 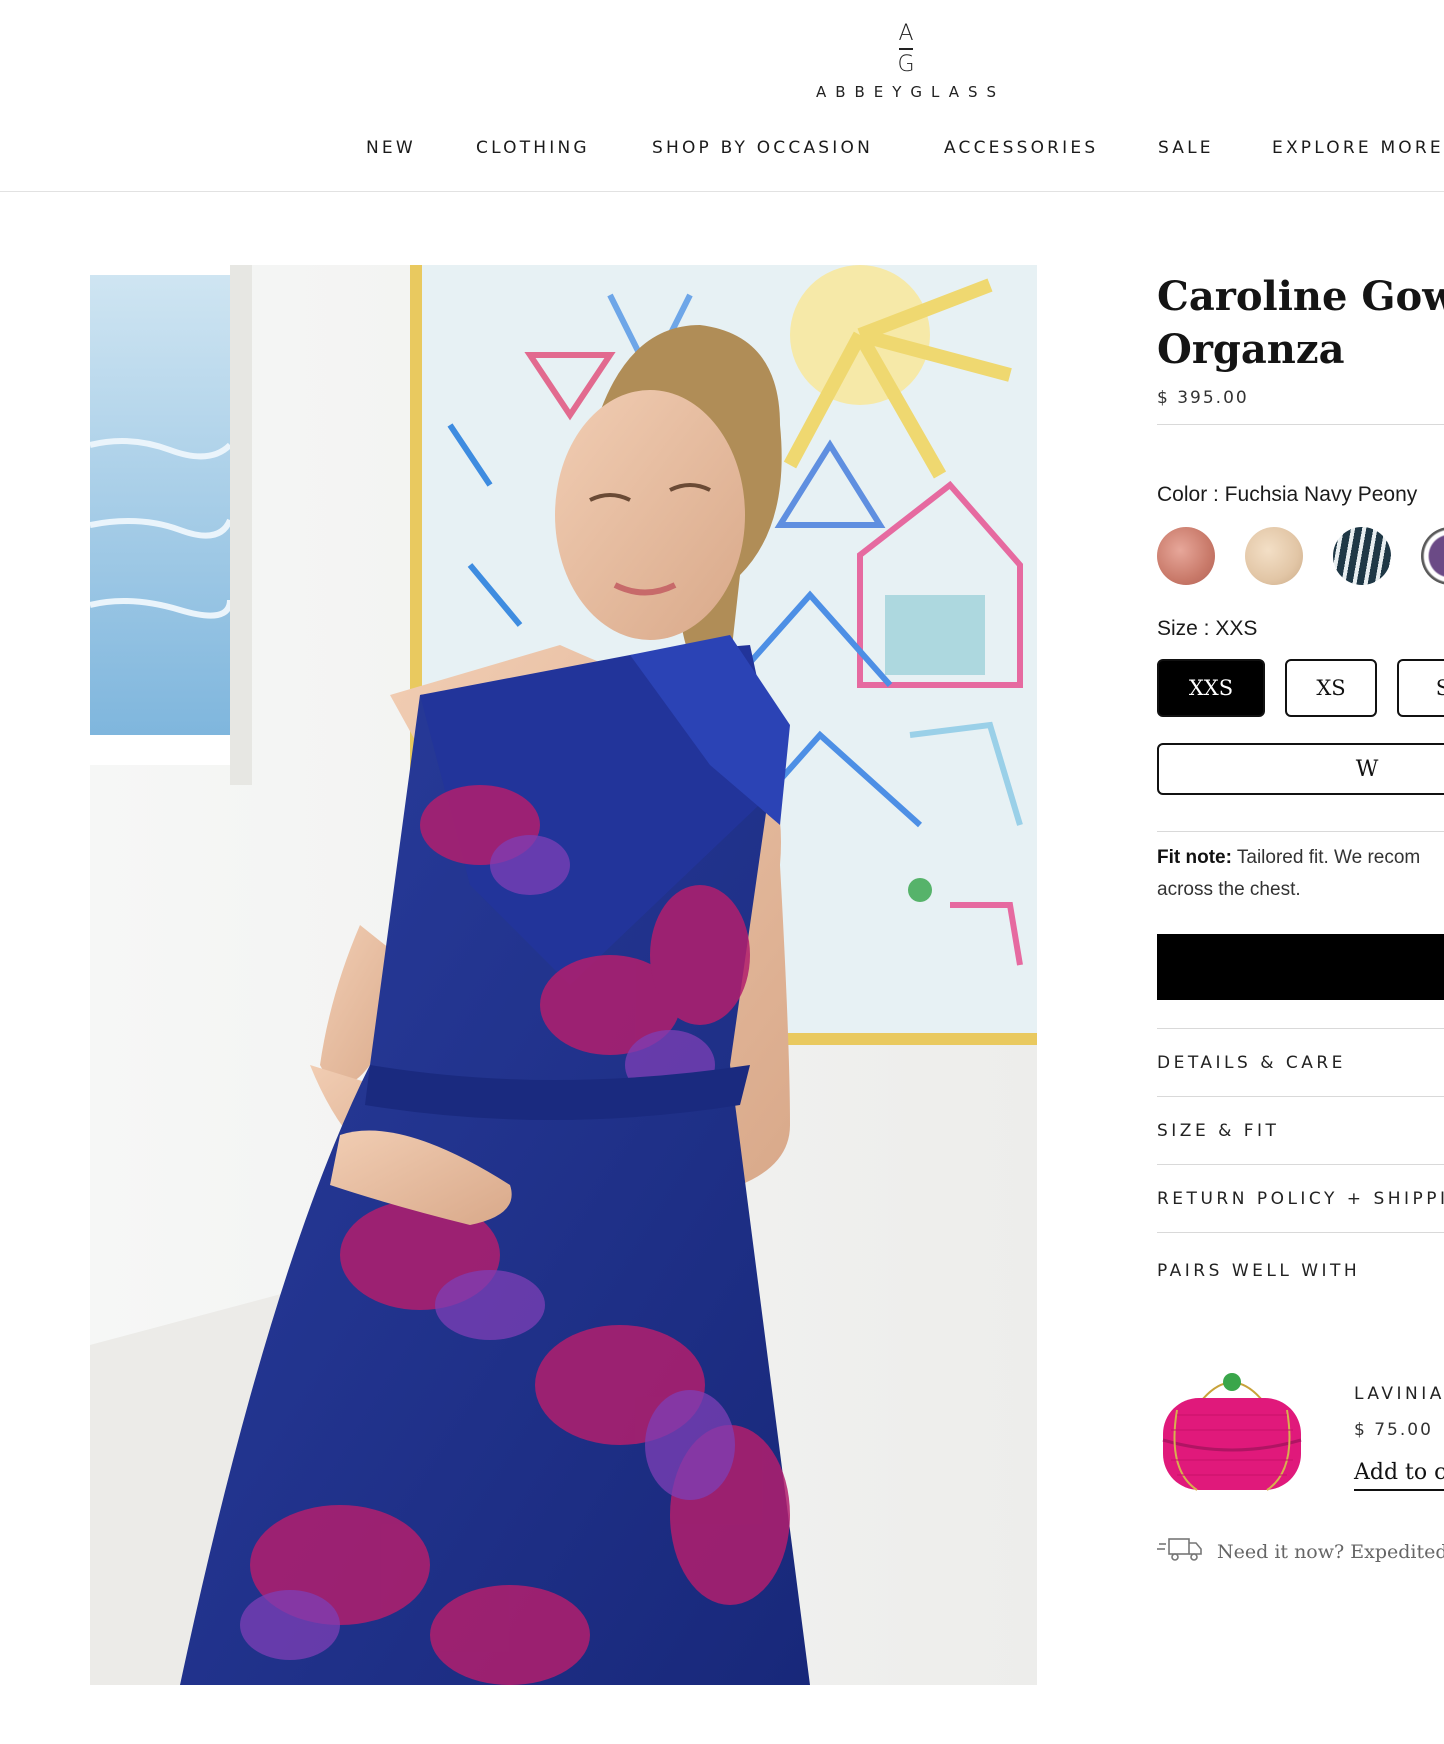 What do you see at coordinates (1203, 398) in the screenshot?
I see `product-price: $ 395.00` at bounding box center [1203, 398].